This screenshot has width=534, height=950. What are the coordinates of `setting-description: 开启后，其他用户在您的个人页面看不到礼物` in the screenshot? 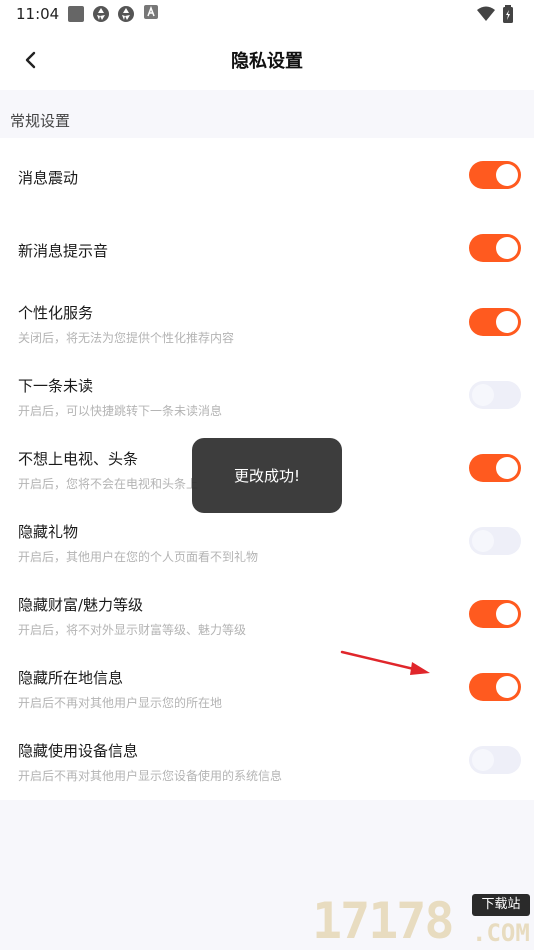 It's located at (138, 557).